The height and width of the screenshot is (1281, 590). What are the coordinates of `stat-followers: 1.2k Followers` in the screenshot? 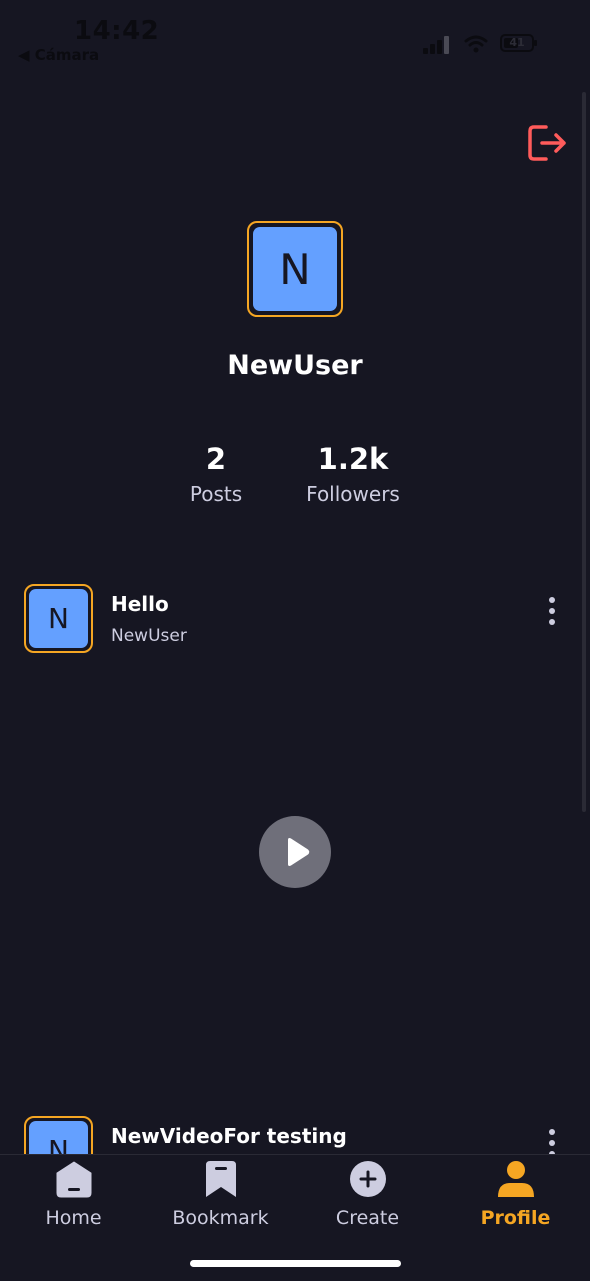 It's located at (353, 474).